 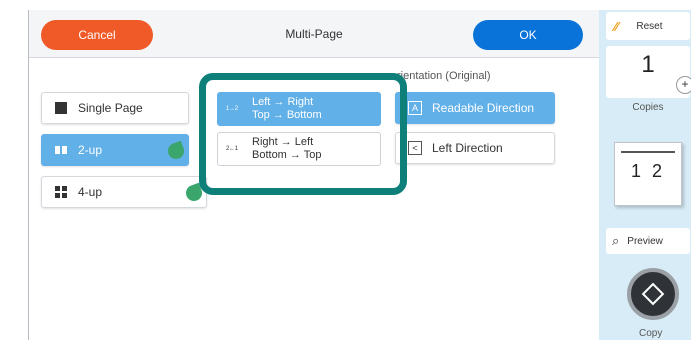 I want to click on two-up-icon, so click(x=61, y=150).